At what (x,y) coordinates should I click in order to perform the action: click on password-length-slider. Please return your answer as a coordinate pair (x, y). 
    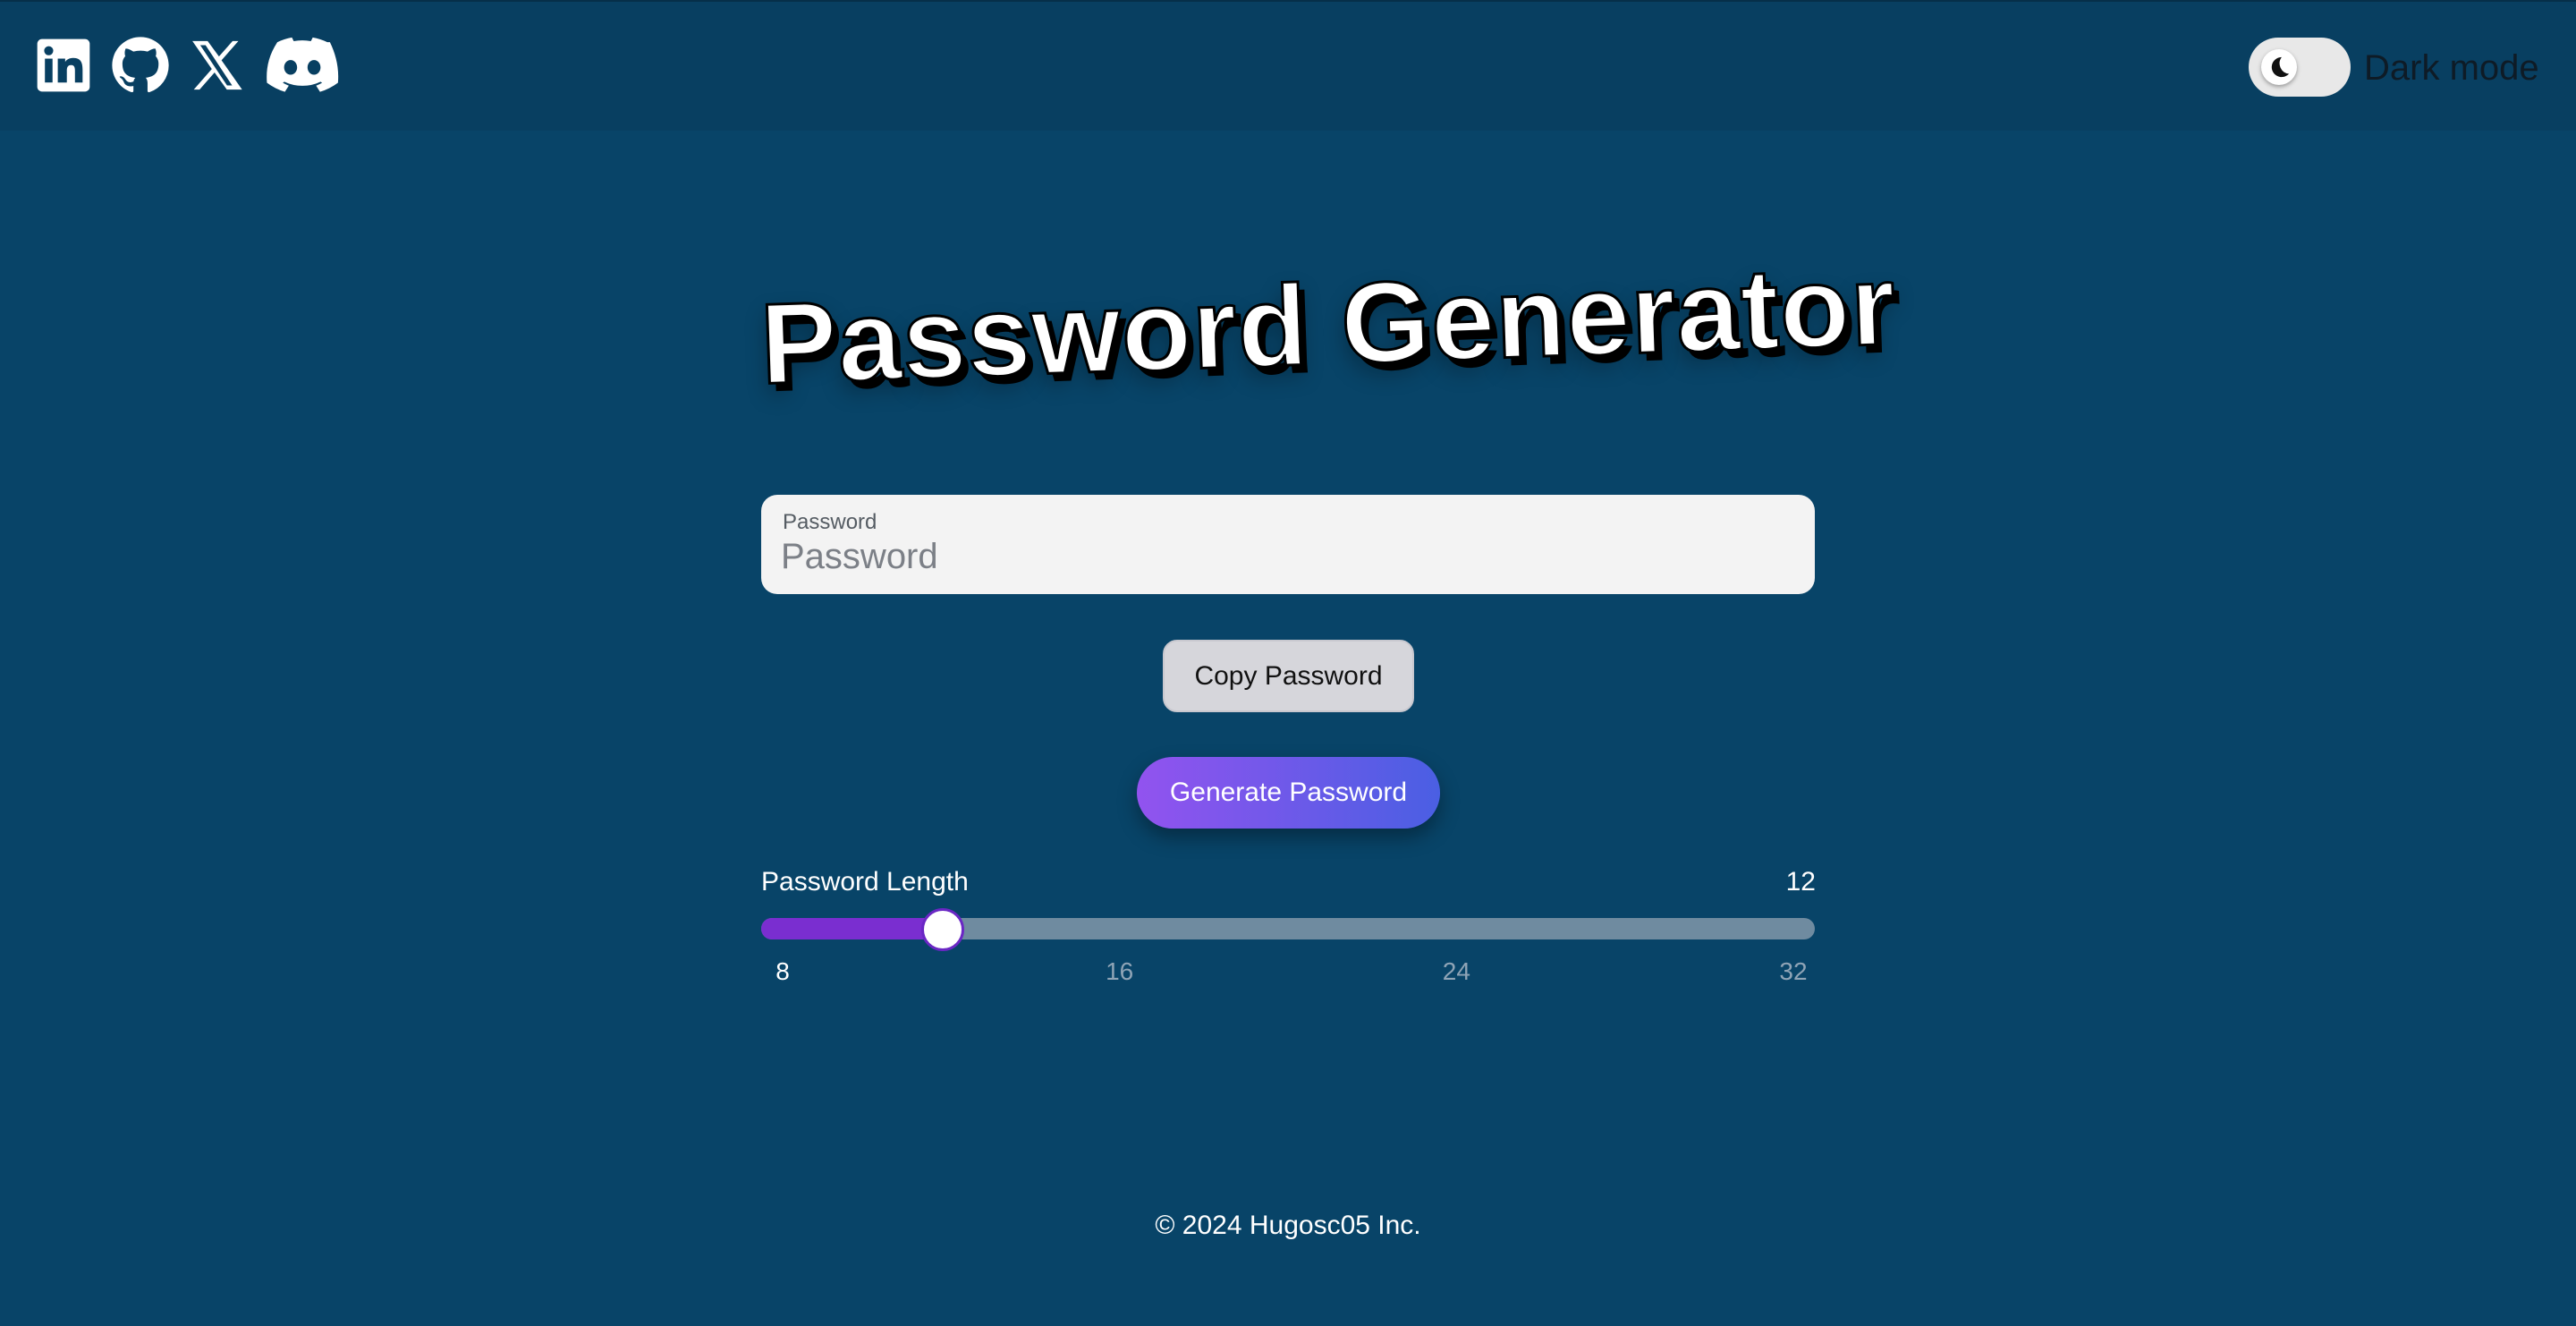
    Looking at the image, I should click on (1288, 930).